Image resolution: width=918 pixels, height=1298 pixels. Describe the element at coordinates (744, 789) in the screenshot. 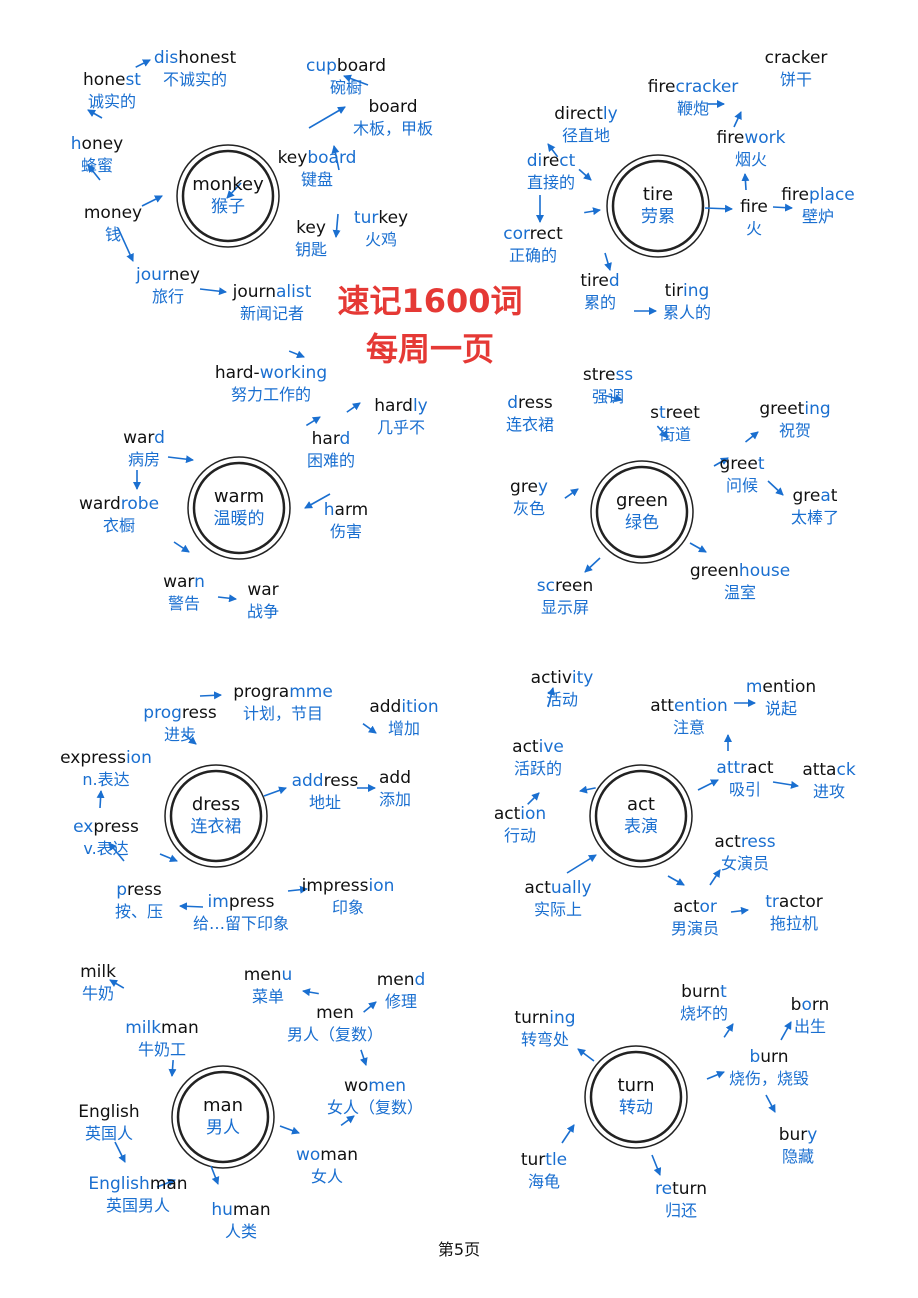

I see `word-chinese: 吸引` at that location.